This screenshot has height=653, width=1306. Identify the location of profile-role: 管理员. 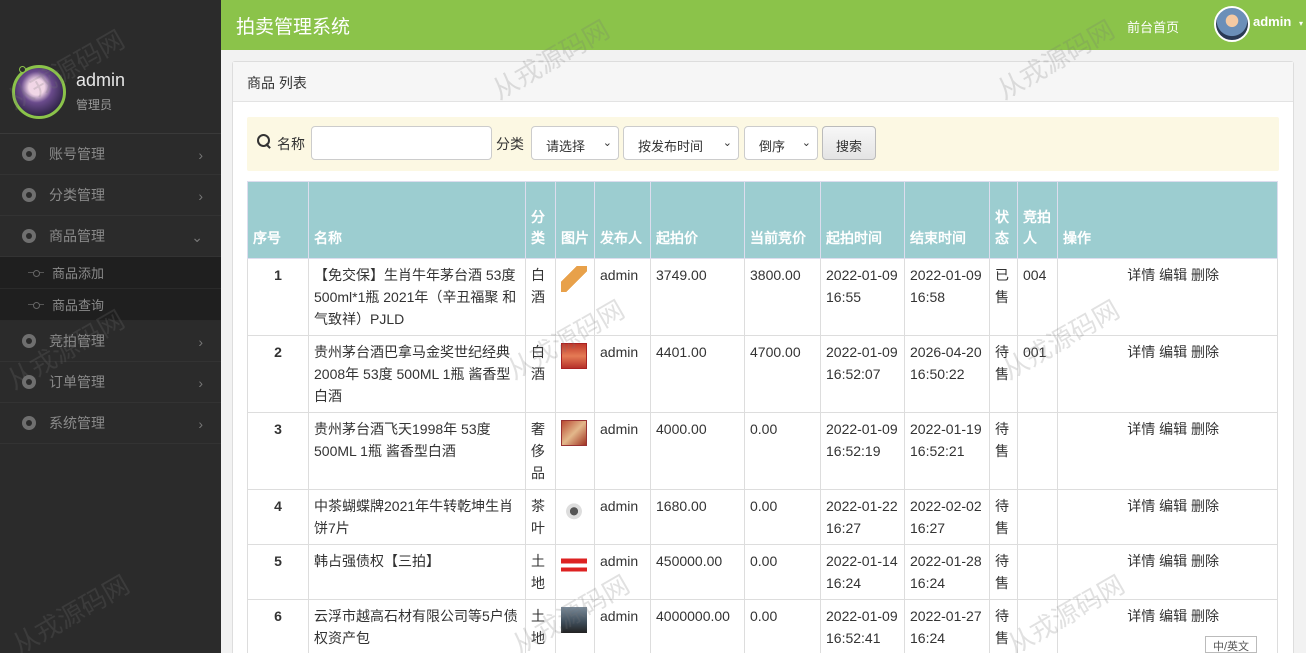
(94, 105).